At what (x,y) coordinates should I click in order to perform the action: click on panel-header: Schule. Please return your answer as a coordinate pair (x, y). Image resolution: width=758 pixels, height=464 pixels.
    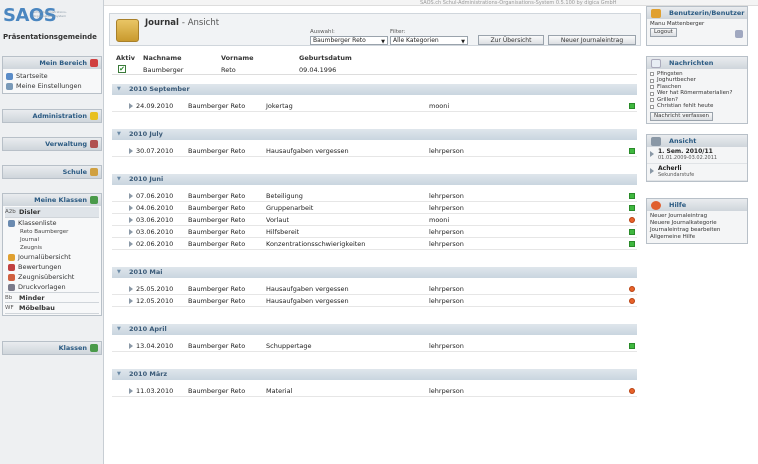
    Looking at the image, I should click on (52, 172).